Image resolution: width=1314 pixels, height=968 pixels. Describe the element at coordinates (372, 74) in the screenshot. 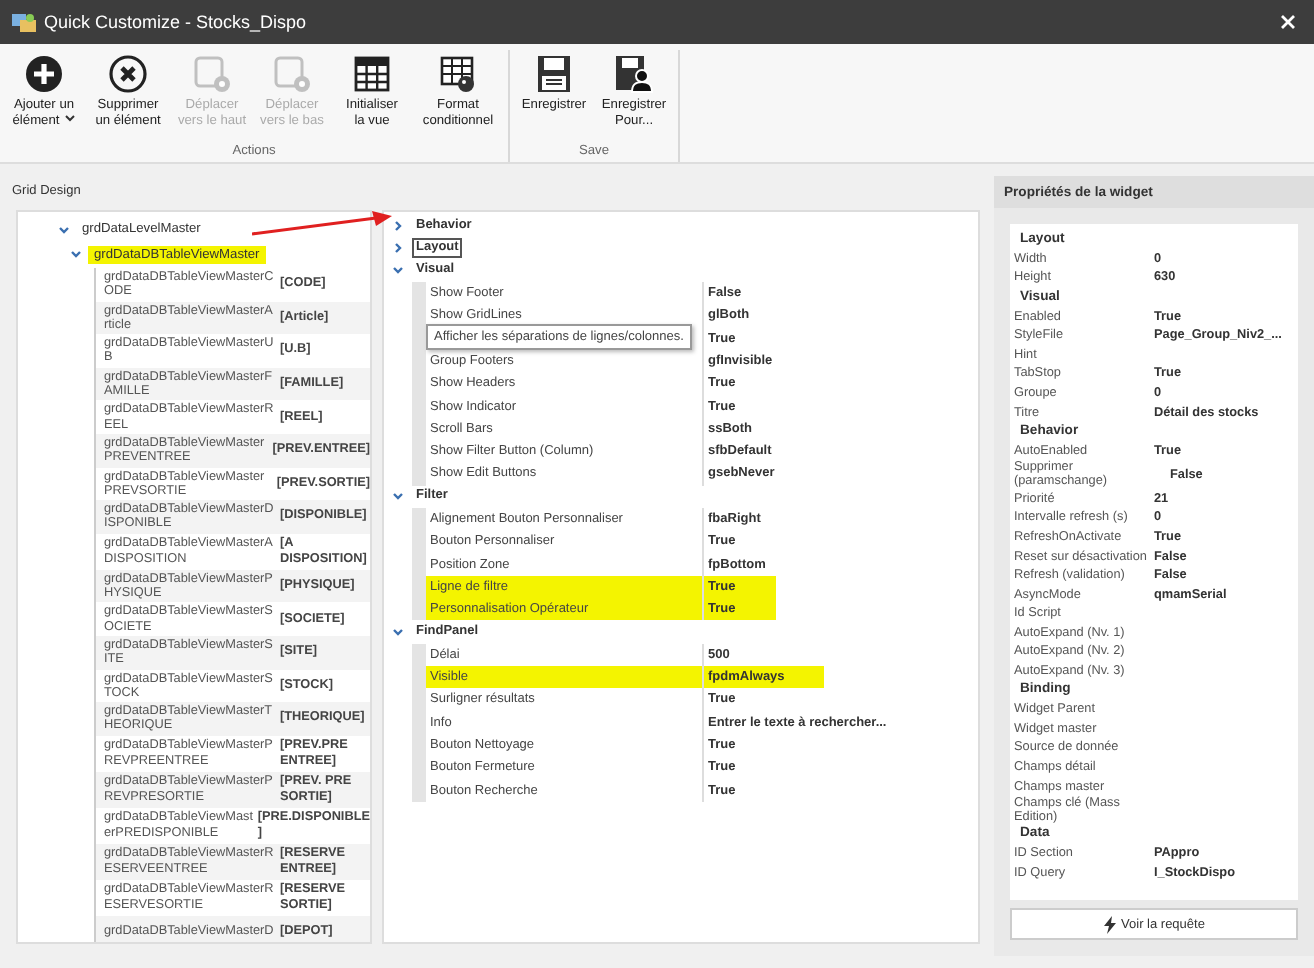

I see `table-icon` at that location.